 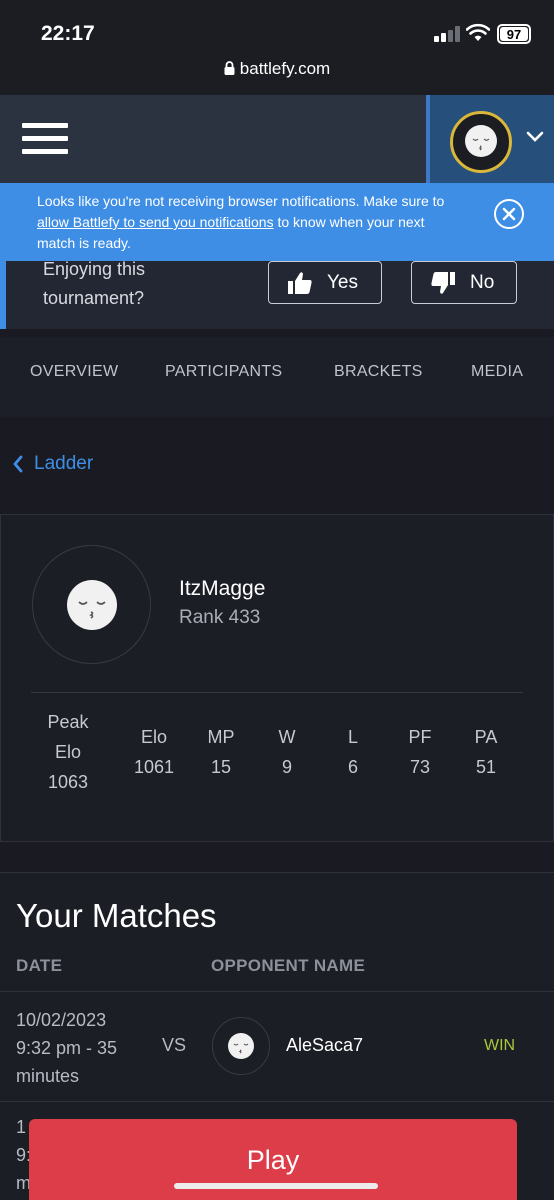 I want to click on chevron-down-icon, so click(x=535, y=137).